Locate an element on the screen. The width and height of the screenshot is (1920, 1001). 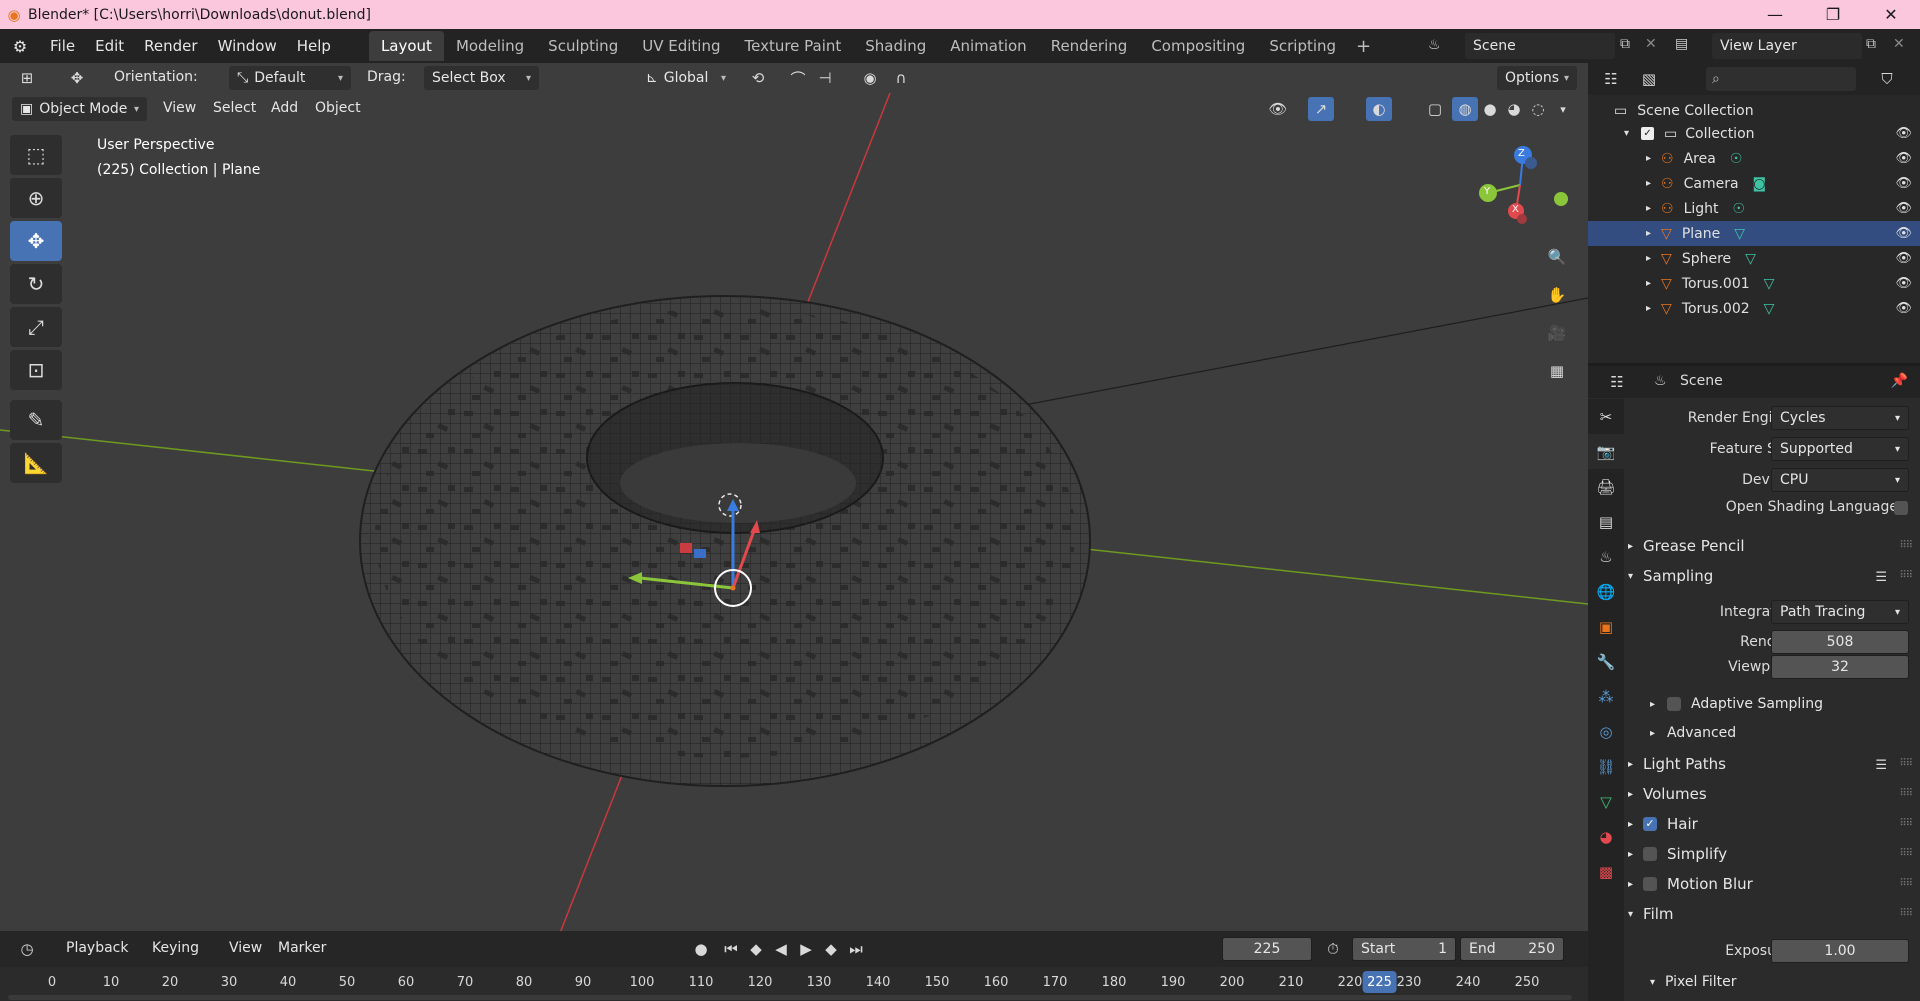
select-box-tool-icon: ⬚ is located at coordinates (36, 155).